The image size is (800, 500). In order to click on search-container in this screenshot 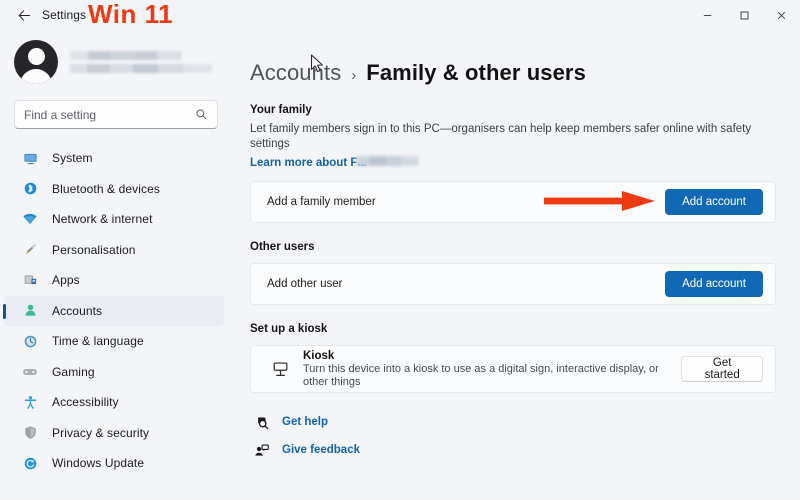, I will do `click(116, 112)`.